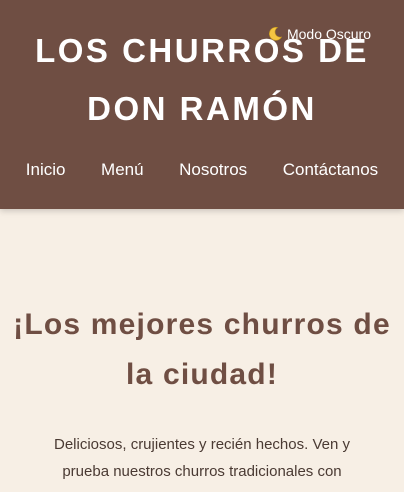  Describe the element at coordinates (328, 34) in the screenshot. I see `dark-mode-label: Modo Oscuro` at that location.